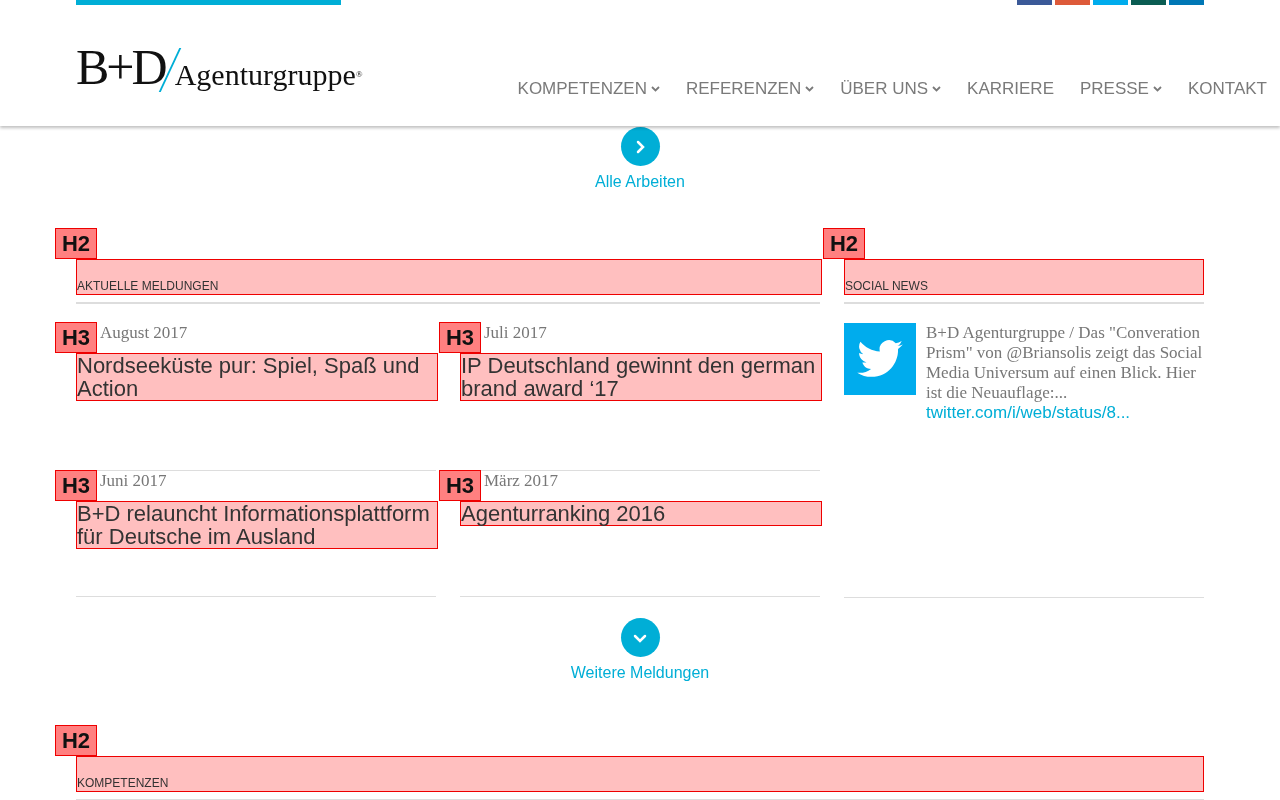  What do you see at coordinates (640, 637) in the screenshot?
I see `expand-button` at bounding box center [640, 637].